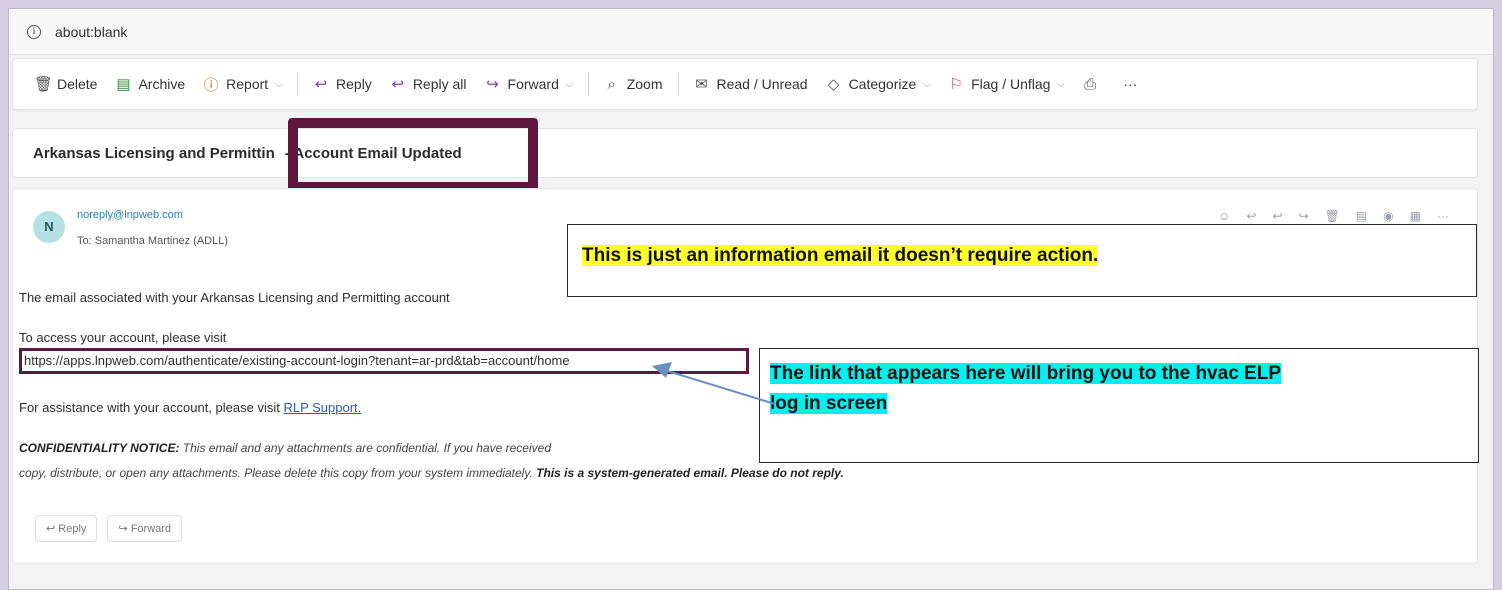  I want to click on avatar: N, so click(49, 227).